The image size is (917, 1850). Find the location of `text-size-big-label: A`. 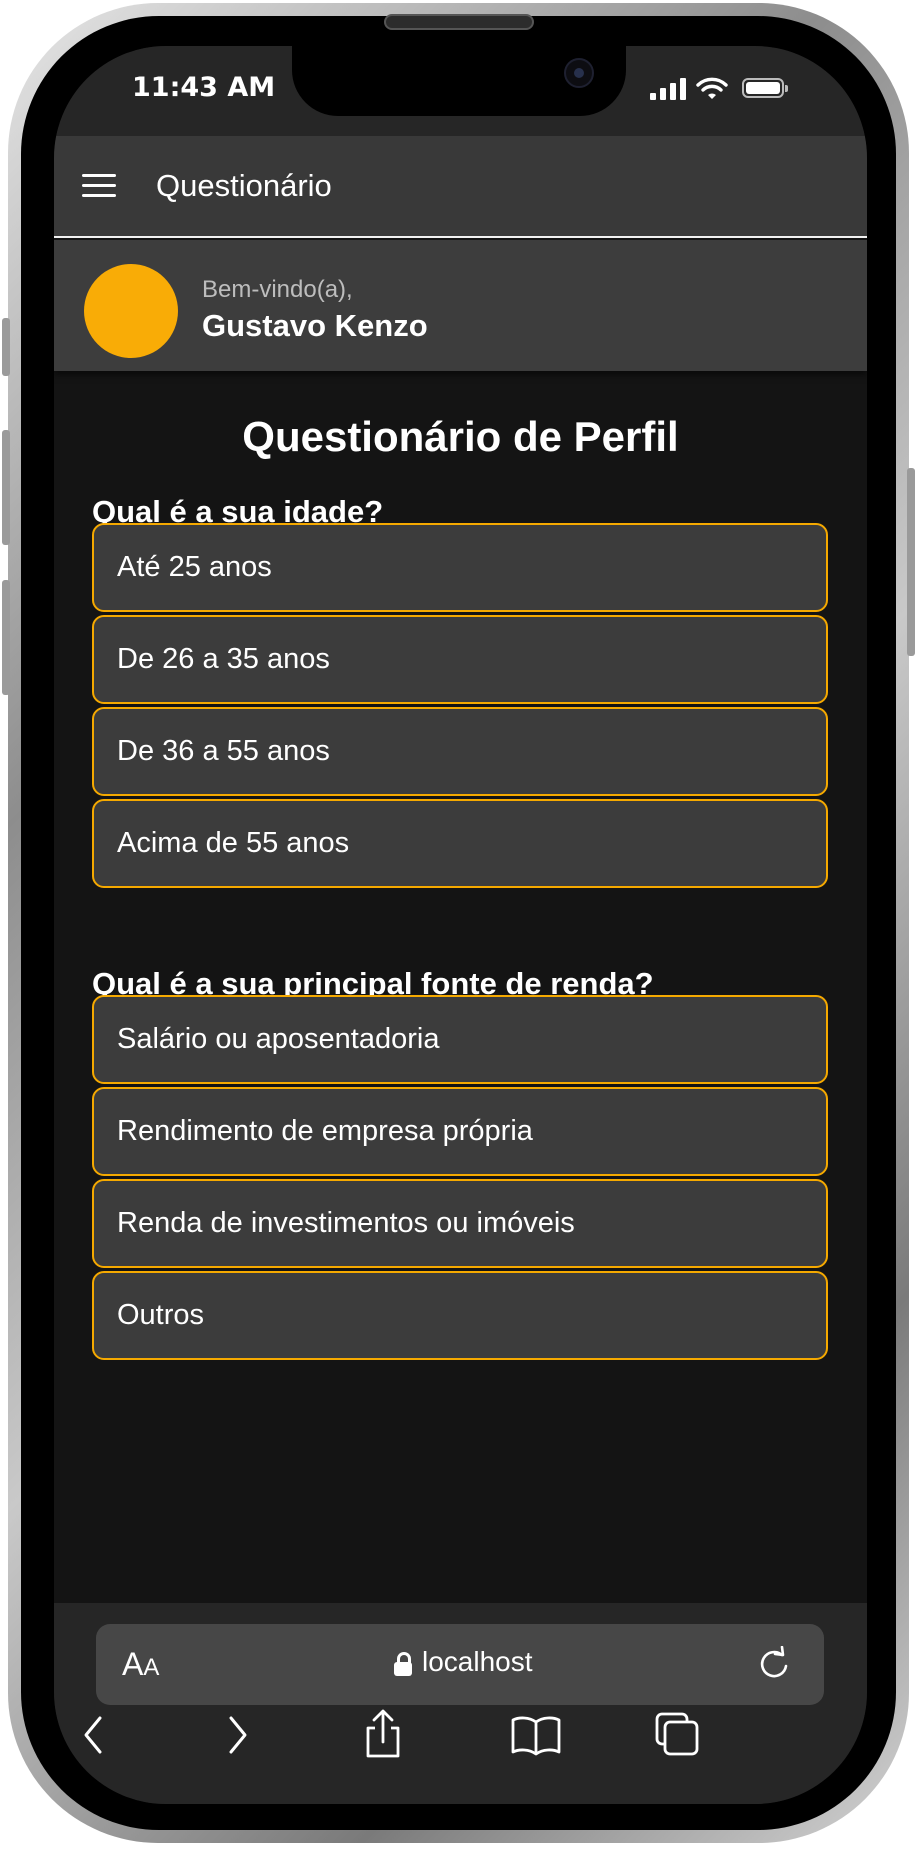

text-size-big-label: A is located at coordinates (133, 1664).